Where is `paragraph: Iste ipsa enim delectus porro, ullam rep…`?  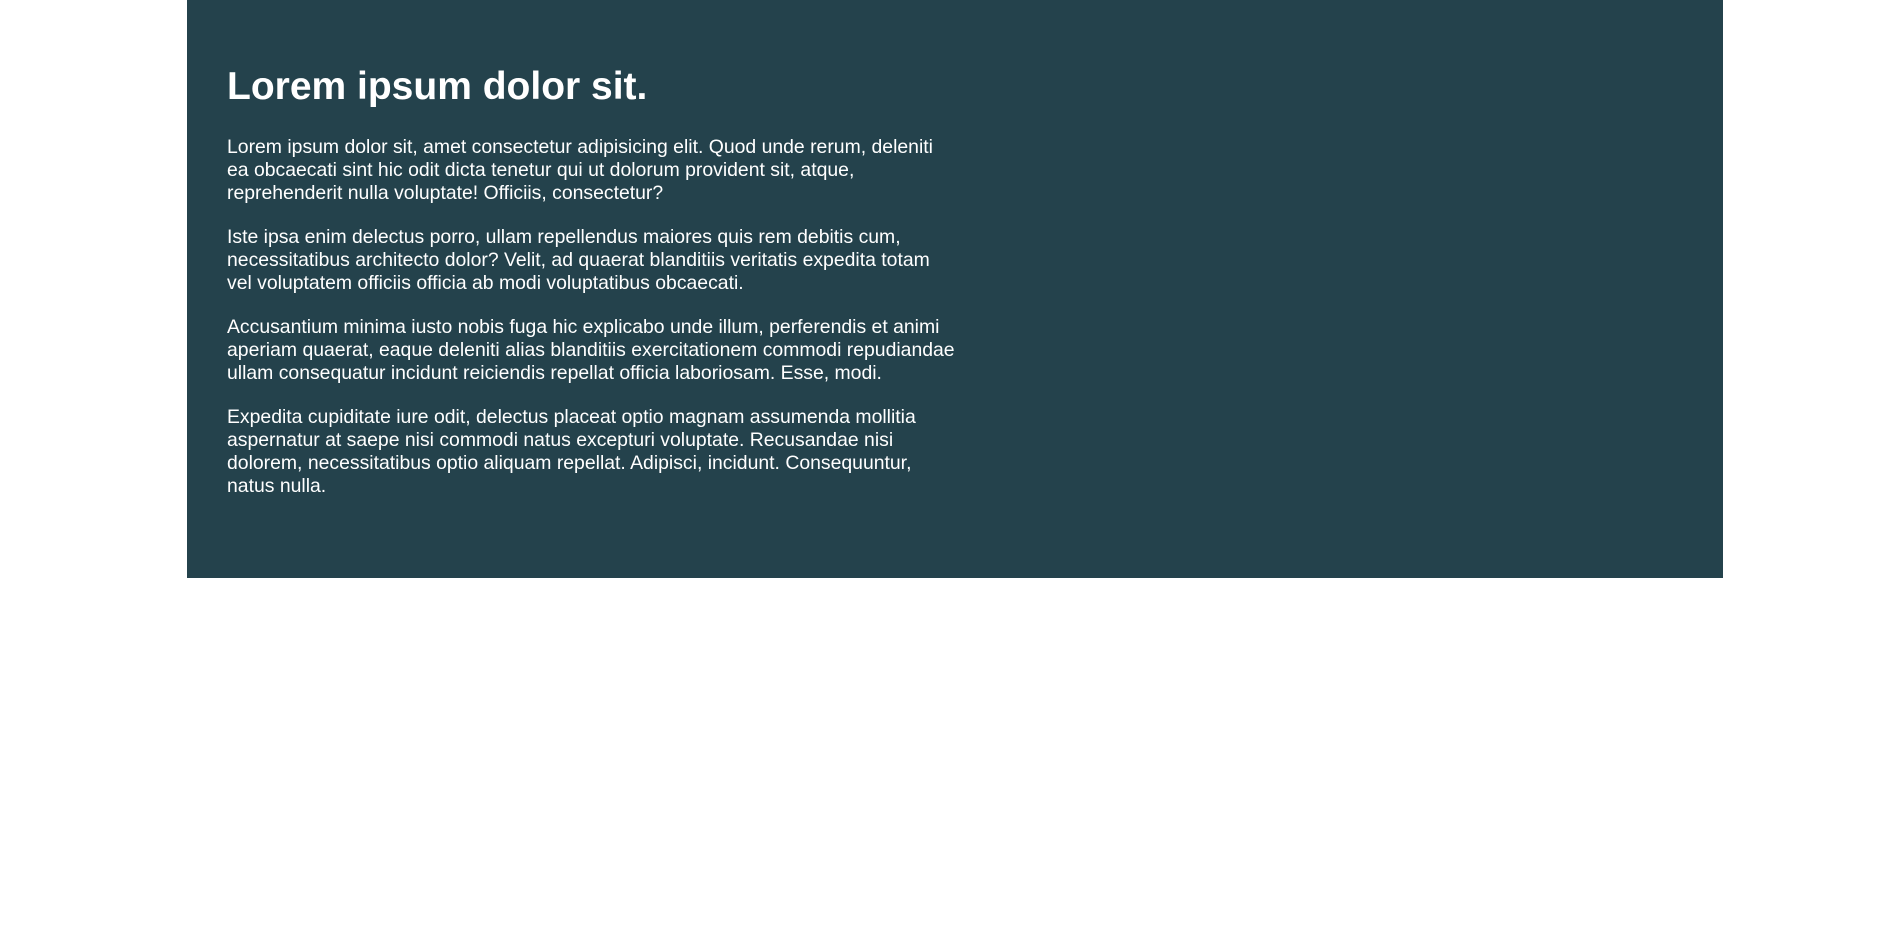 paragraph: Iste ipsa enim delectus porro, ullam rep… is located at coordinates (578, 260).